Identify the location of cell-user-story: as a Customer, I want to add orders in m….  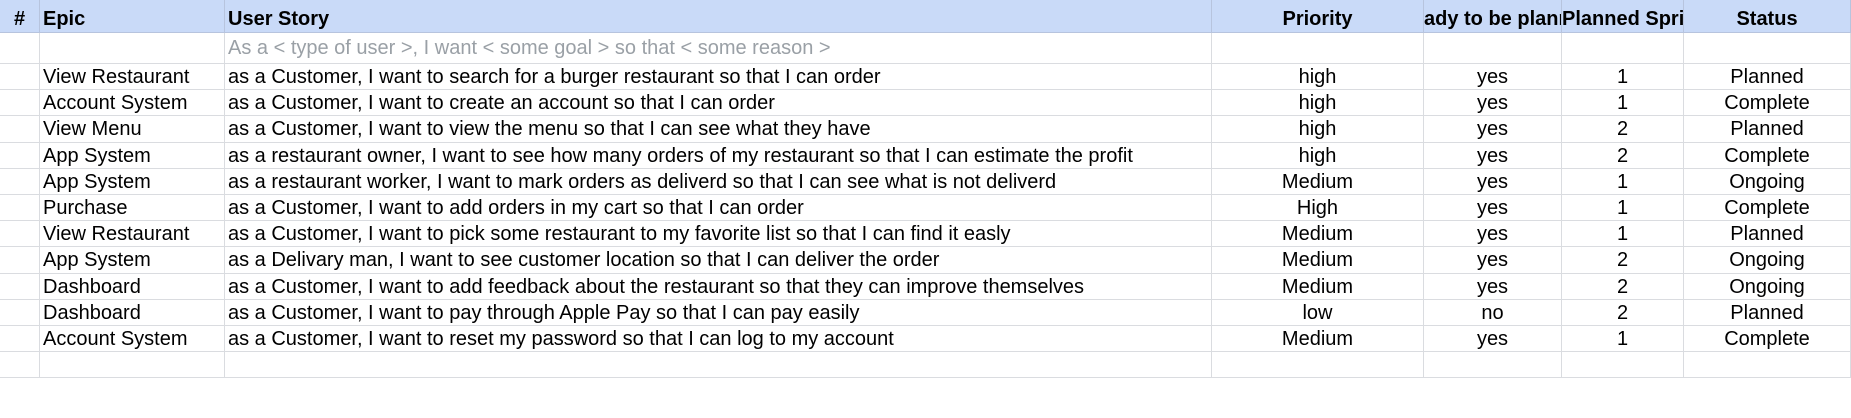
(718, 208).